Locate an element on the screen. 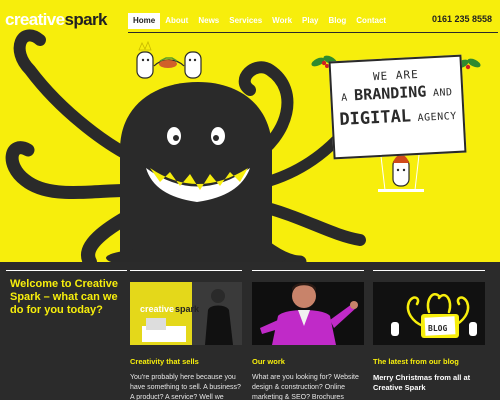 The height and width of the screenshot is (400, 500). nav-services: Services is located at coordinates (245, 21).